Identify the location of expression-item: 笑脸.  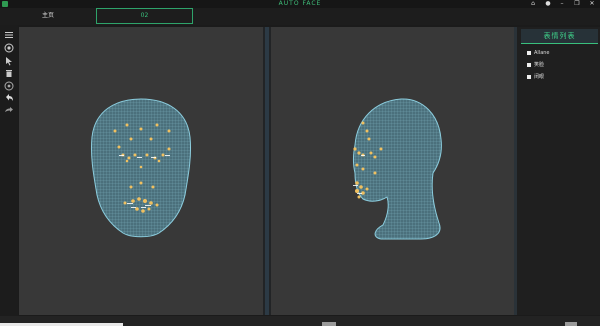
(535, 65).